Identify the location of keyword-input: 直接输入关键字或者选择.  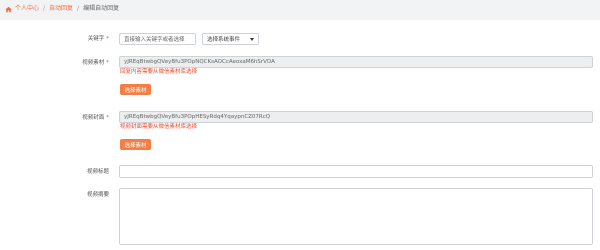
(157, 39).